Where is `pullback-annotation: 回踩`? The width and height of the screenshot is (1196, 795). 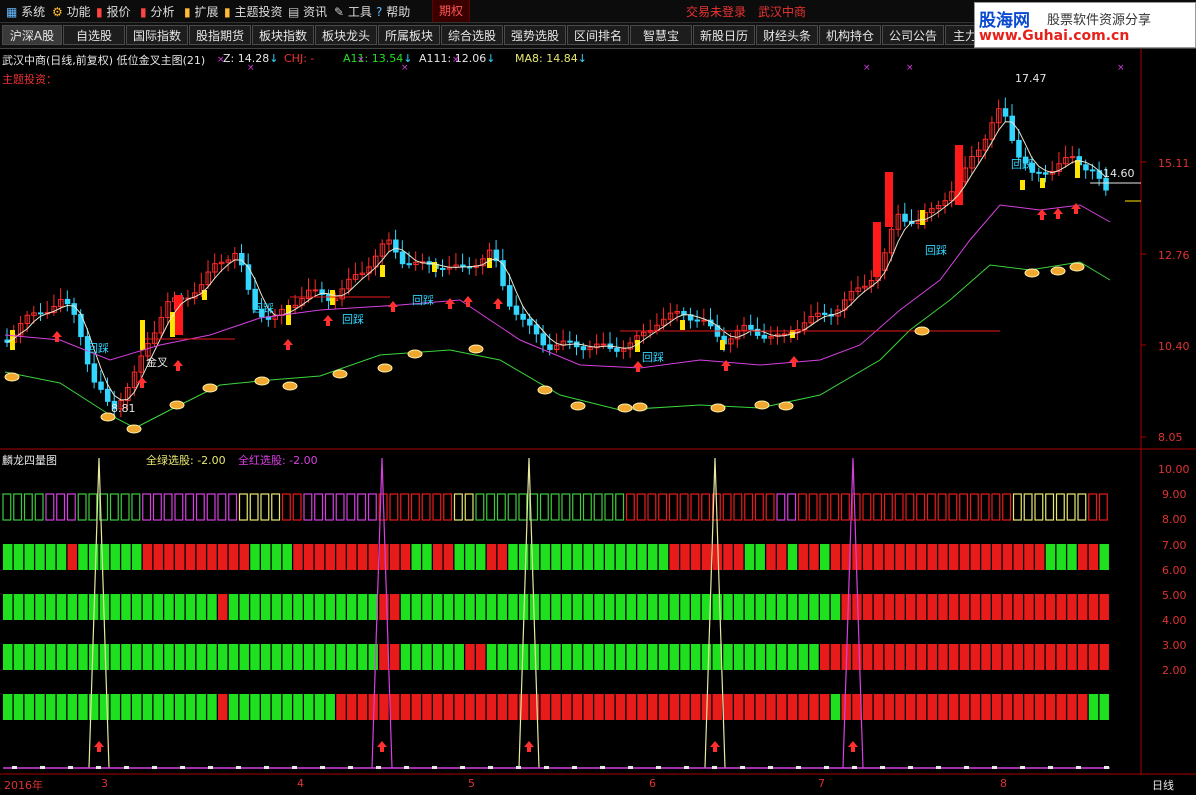
pullback-annotation: 回踩 is located at coordinates (263, 308).